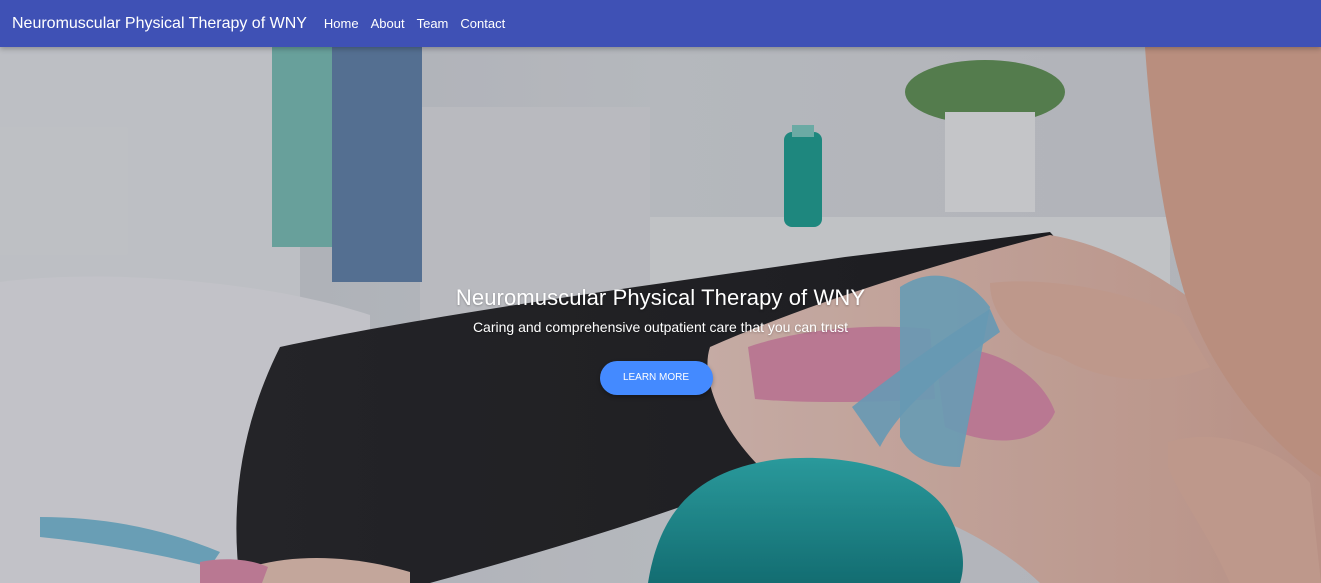  I want to click on hero-title: Neuromuscular Physical Therapy of WNY, so click(660, 297).